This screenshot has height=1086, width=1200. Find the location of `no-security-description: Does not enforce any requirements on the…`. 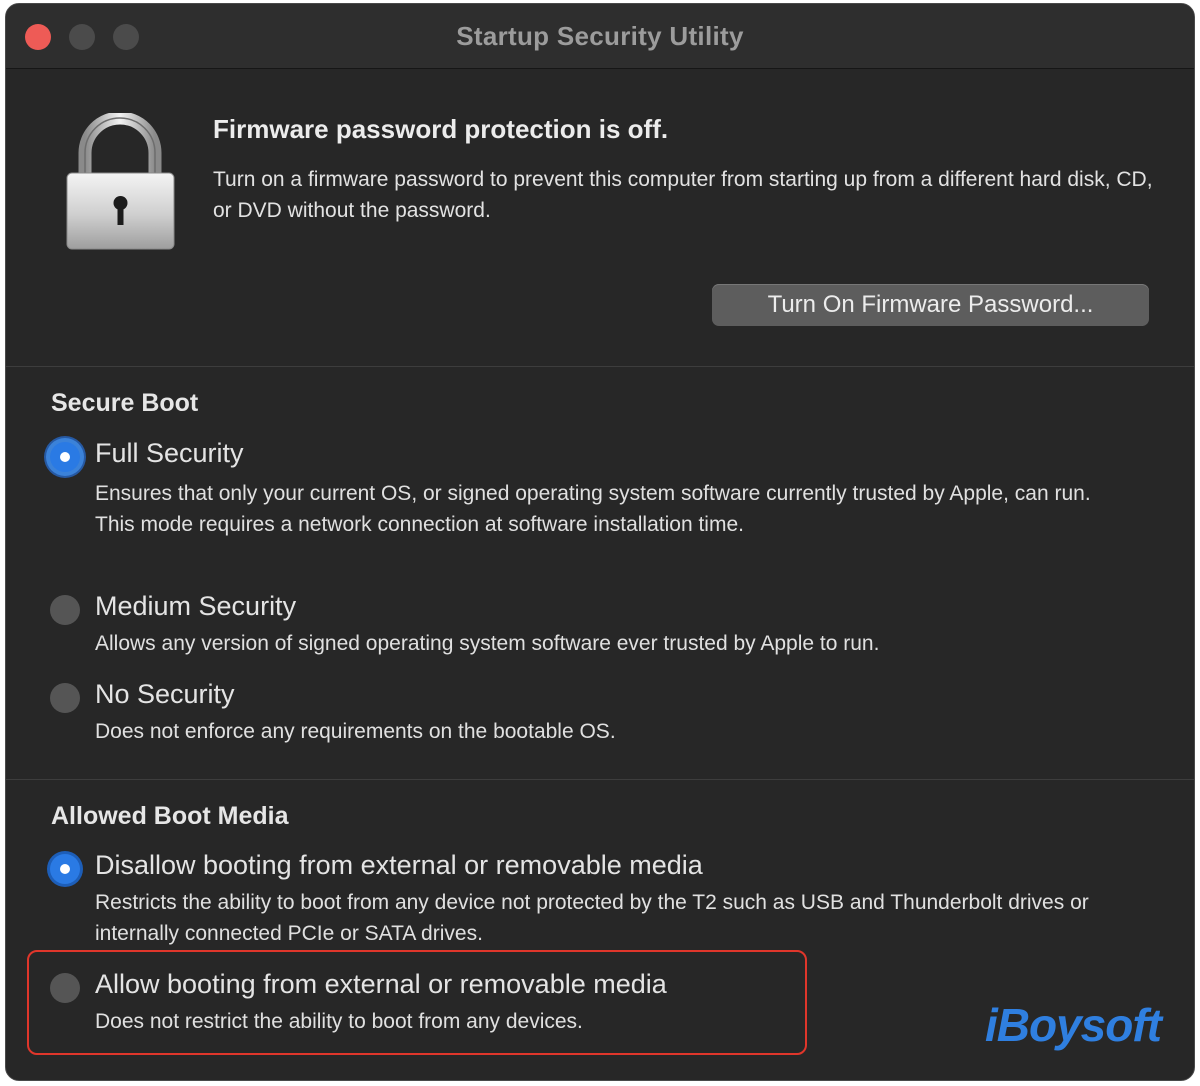

no-security-description: Does not enforce any requirements on the… is located at coordinates (355, 731).